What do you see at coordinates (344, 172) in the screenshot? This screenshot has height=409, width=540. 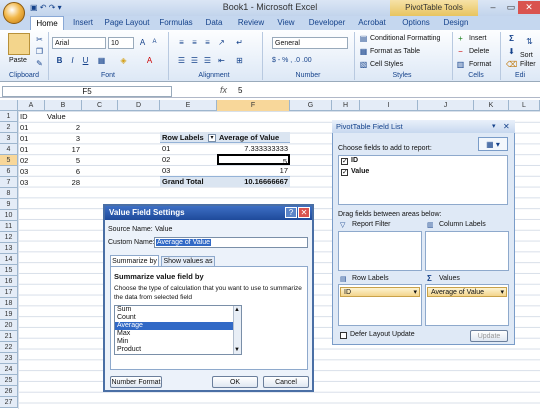 I see `field-value-checkbox: ✓` at bounding box center [344, 172].